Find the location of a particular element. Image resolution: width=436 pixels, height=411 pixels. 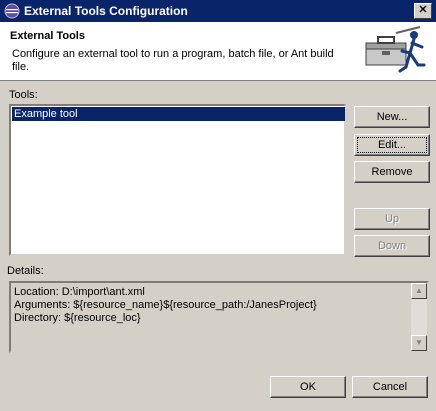

ok-button: OK is located at coordinates (308, 387).